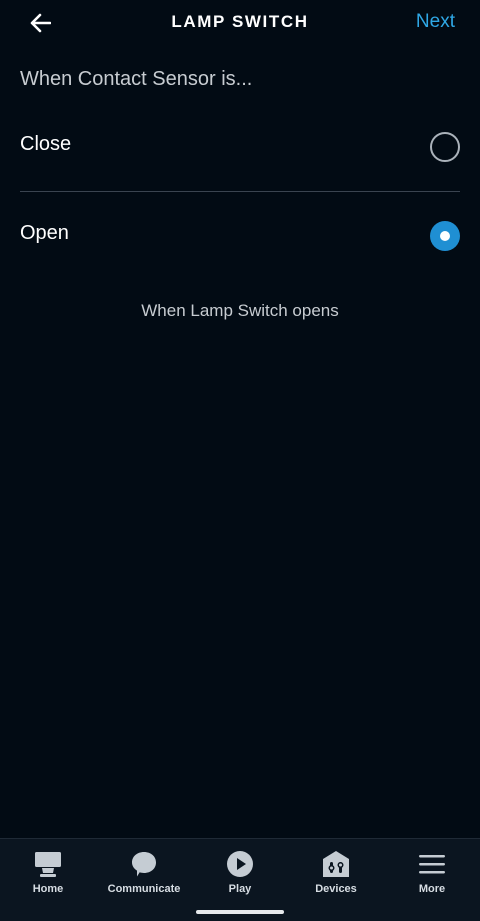 This screenshot has width=480, height=921. What do you see at coordinates (240, 864) in the screenshot?
I see `play-icon` at bounding box center [240, 864].